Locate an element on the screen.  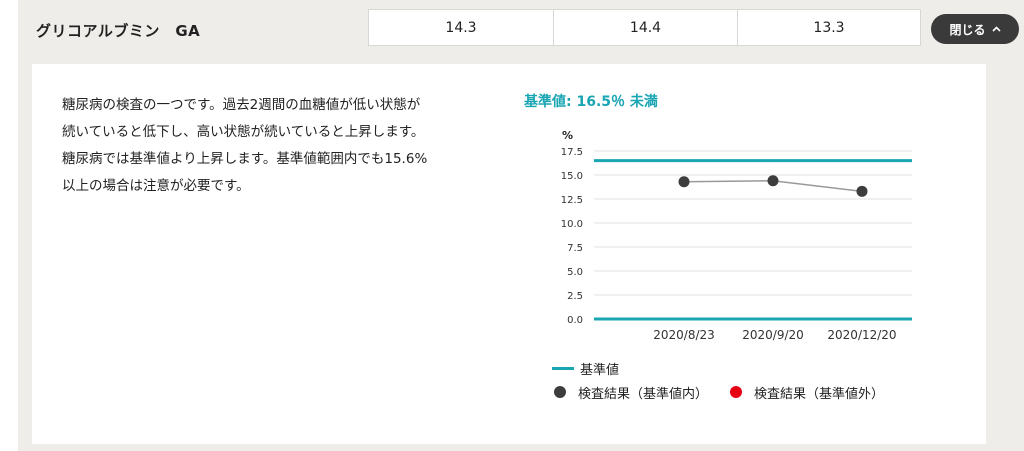
description-line: 以上の場合は注意が必要です。 is located at coordinates (156, 186).